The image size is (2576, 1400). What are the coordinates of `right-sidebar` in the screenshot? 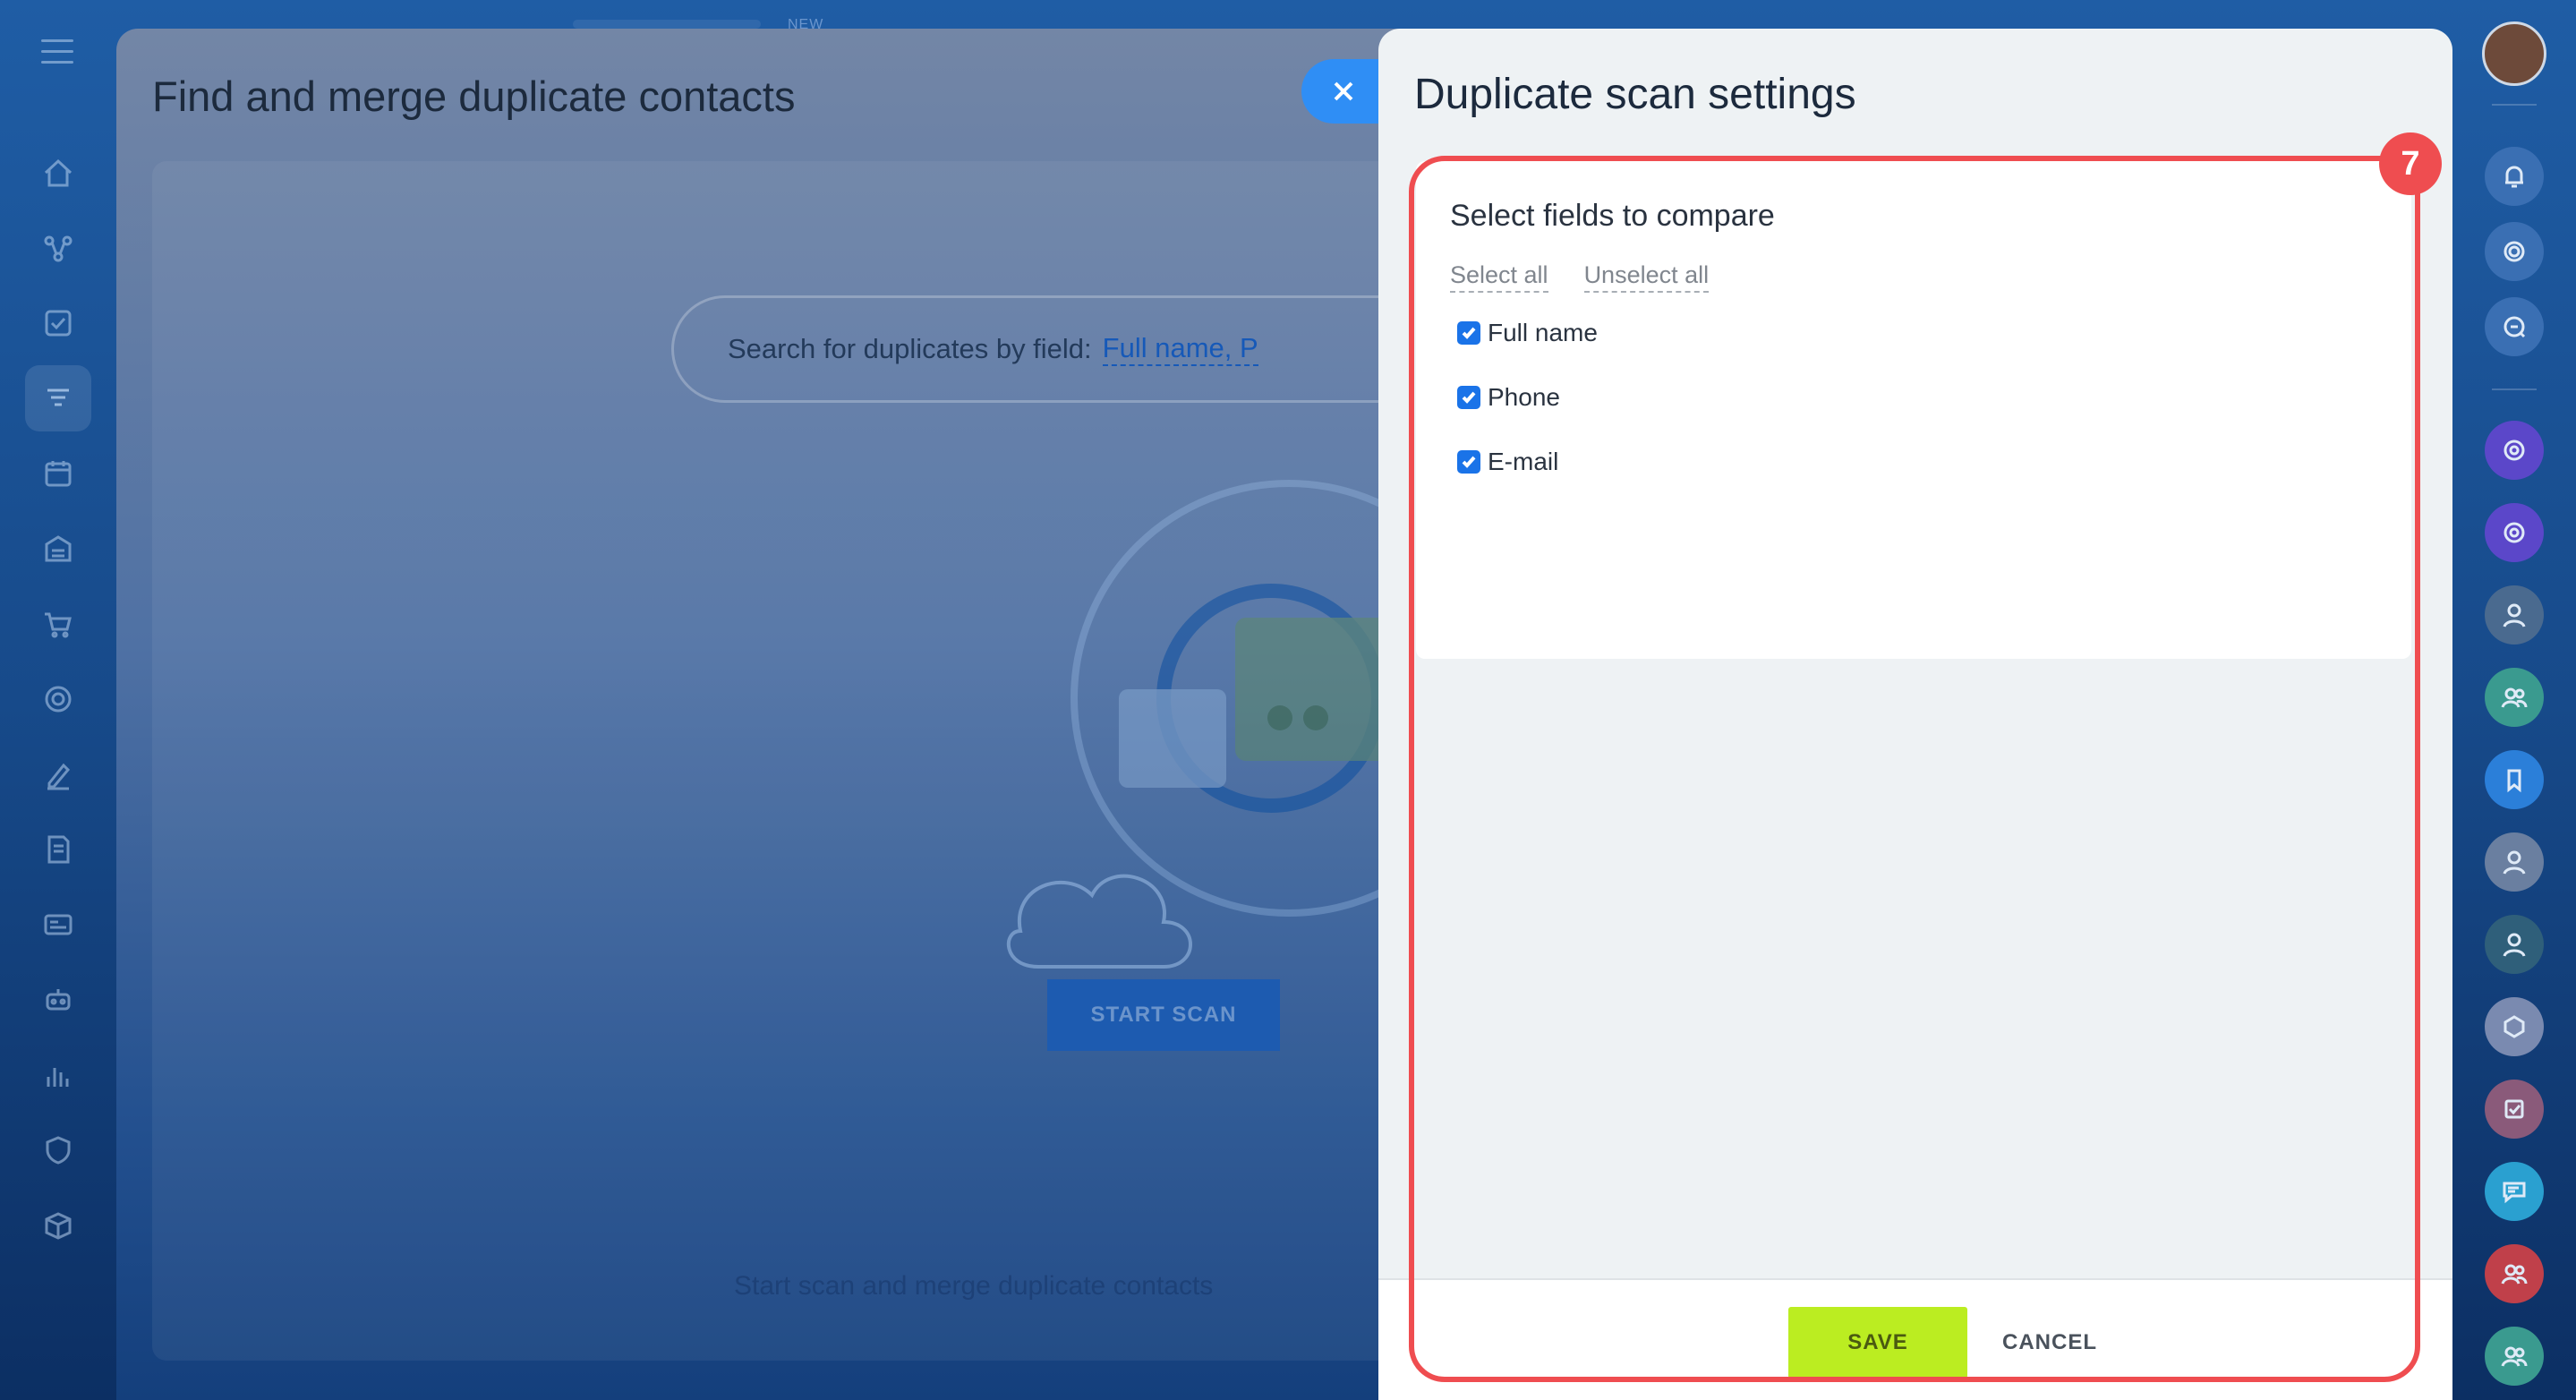 It's located at (2514, 700).